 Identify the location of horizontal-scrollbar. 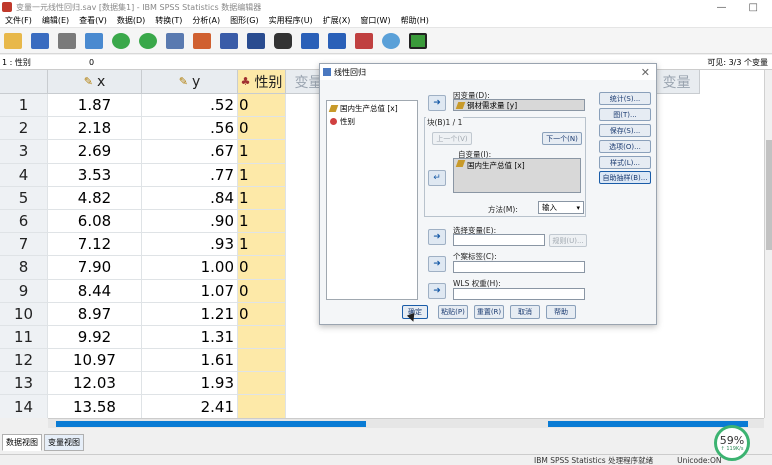
(406, 423).